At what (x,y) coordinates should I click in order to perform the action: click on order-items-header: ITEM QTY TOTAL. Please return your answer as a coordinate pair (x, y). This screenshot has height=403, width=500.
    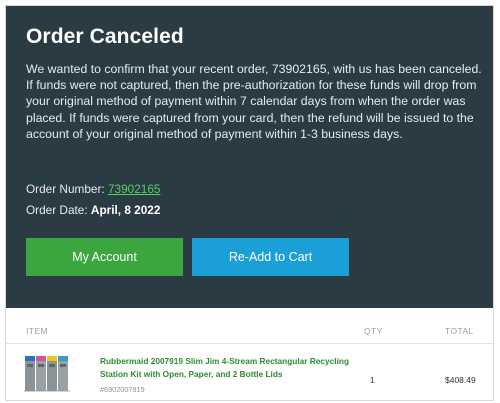
    Looking at the image, I should click on (249, 332).